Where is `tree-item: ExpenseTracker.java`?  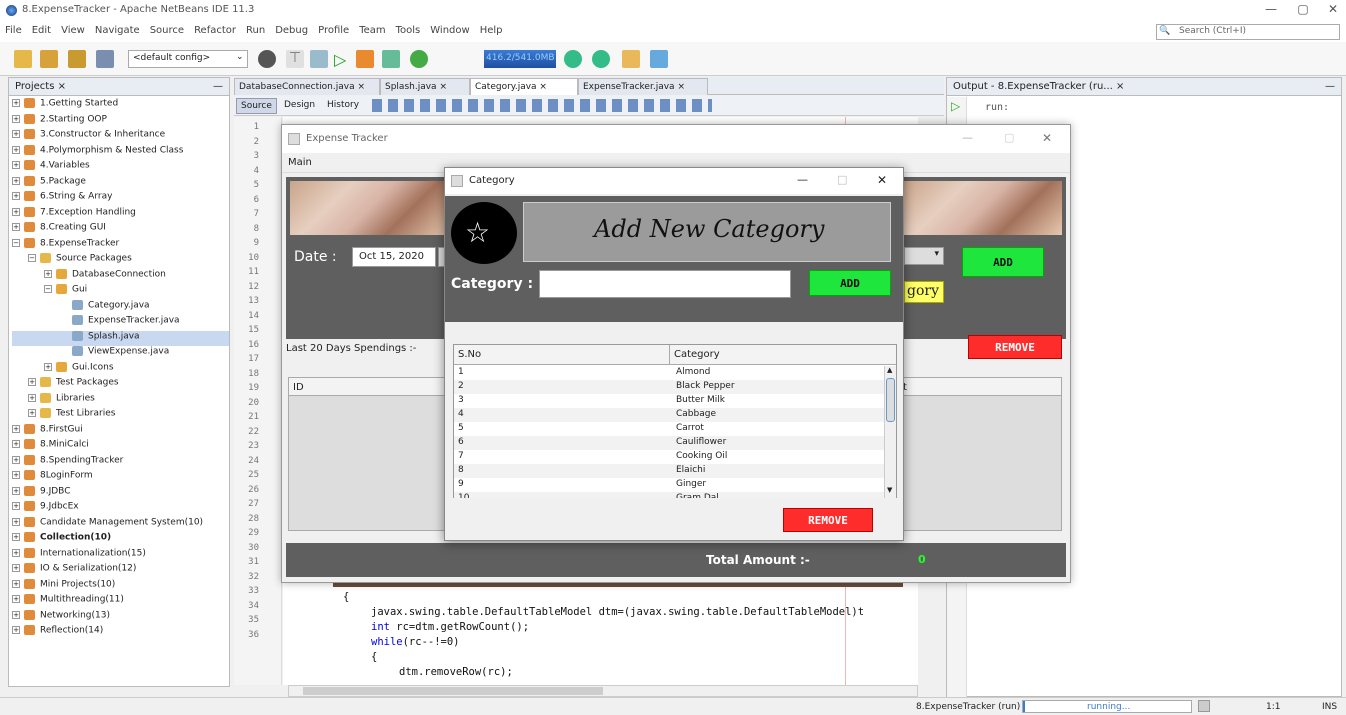
tree-item: ExpenseTracker.java is located at coordinates (120, 323).